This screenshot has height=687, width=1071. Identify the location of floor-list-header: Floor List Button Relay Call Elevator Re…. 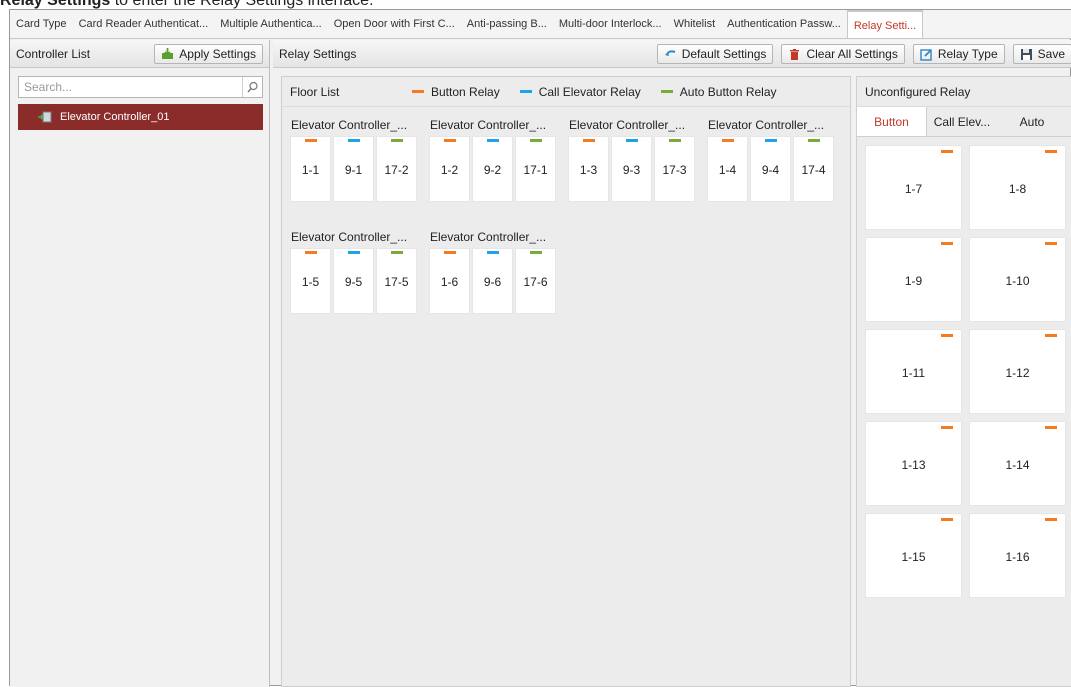
(566, 92).